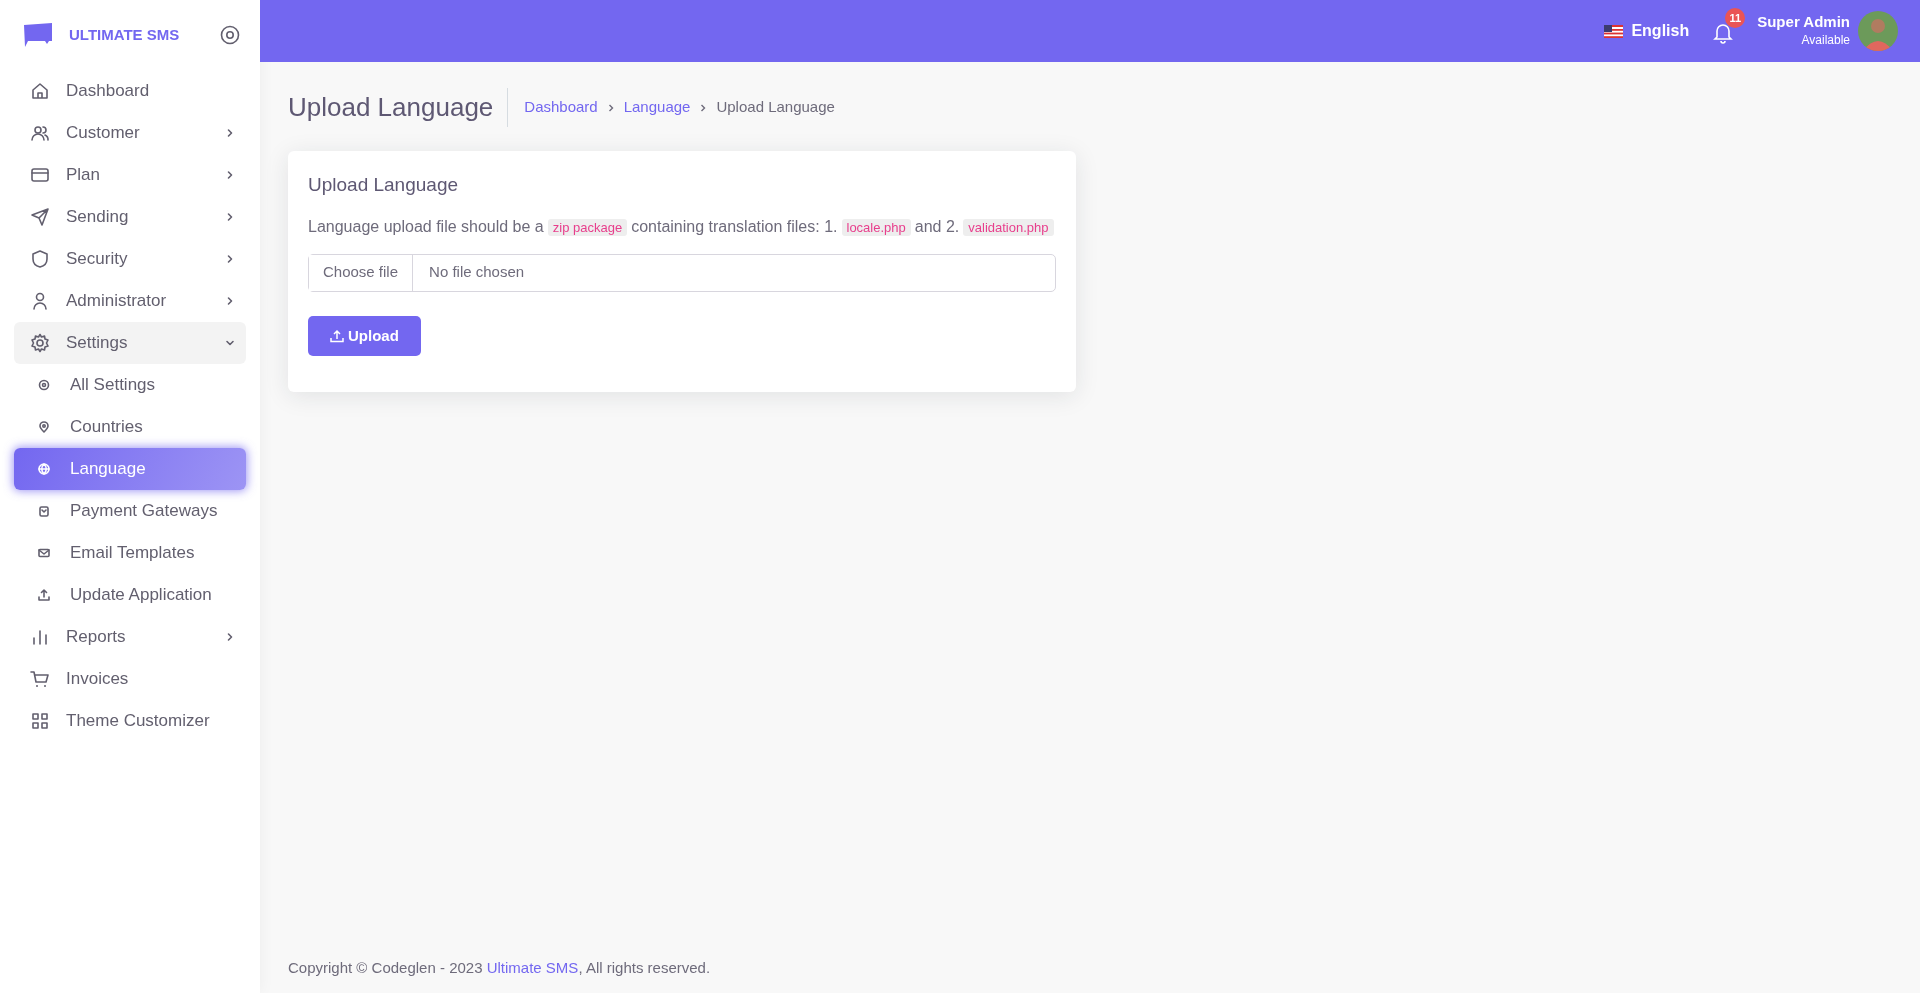  Describe the element at coordinates (364, 335) in the screenshot. I see `upload-button: Upload` at that location.